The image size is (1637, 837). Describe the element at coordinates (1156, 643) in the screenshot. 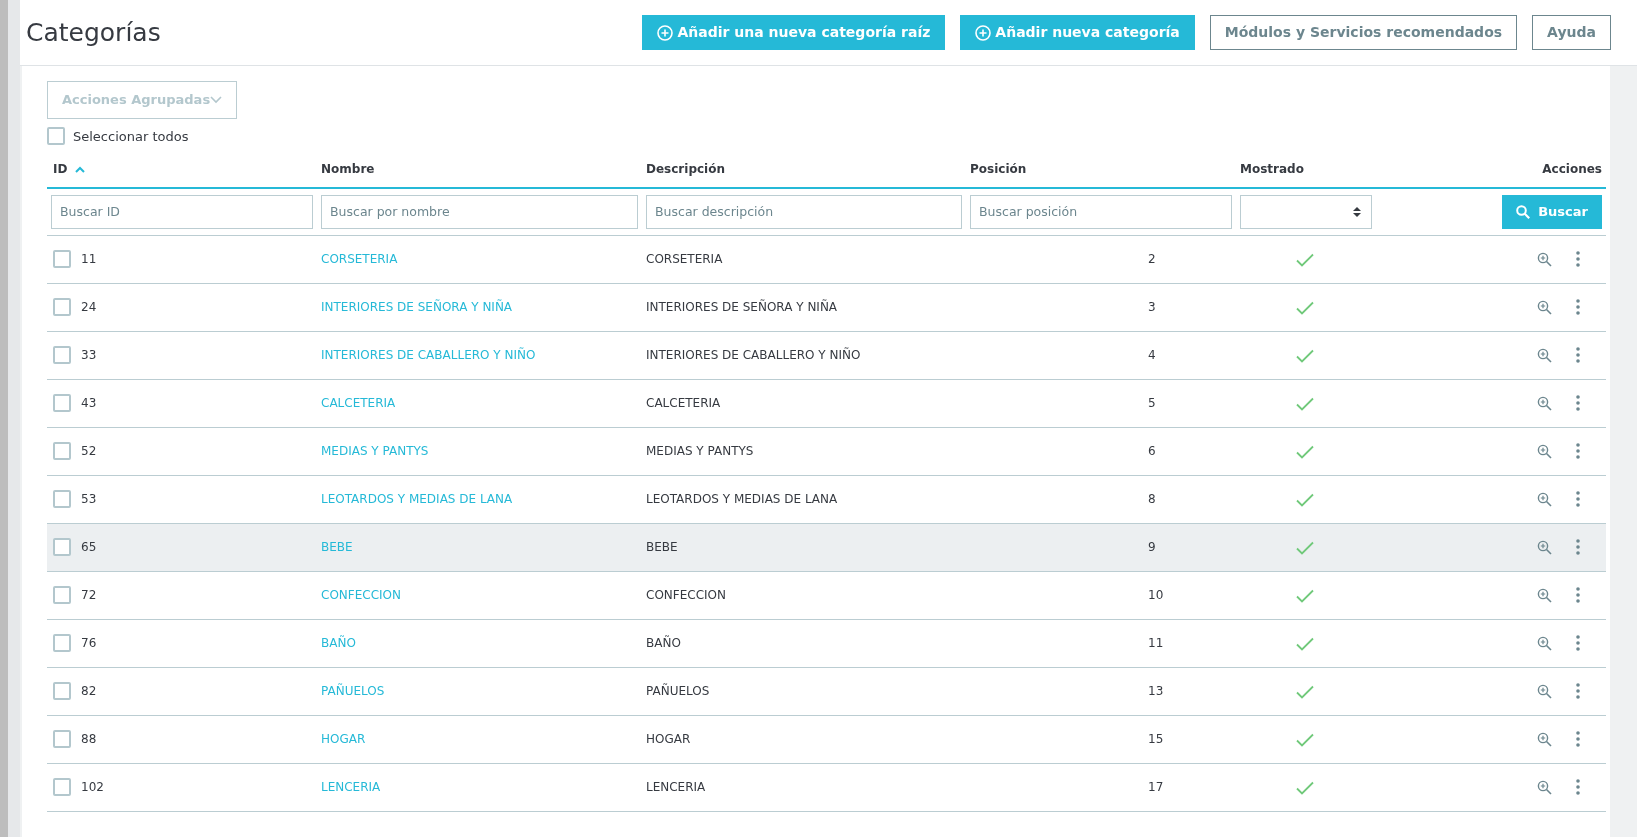

I see `position-cell: 11` at that location.